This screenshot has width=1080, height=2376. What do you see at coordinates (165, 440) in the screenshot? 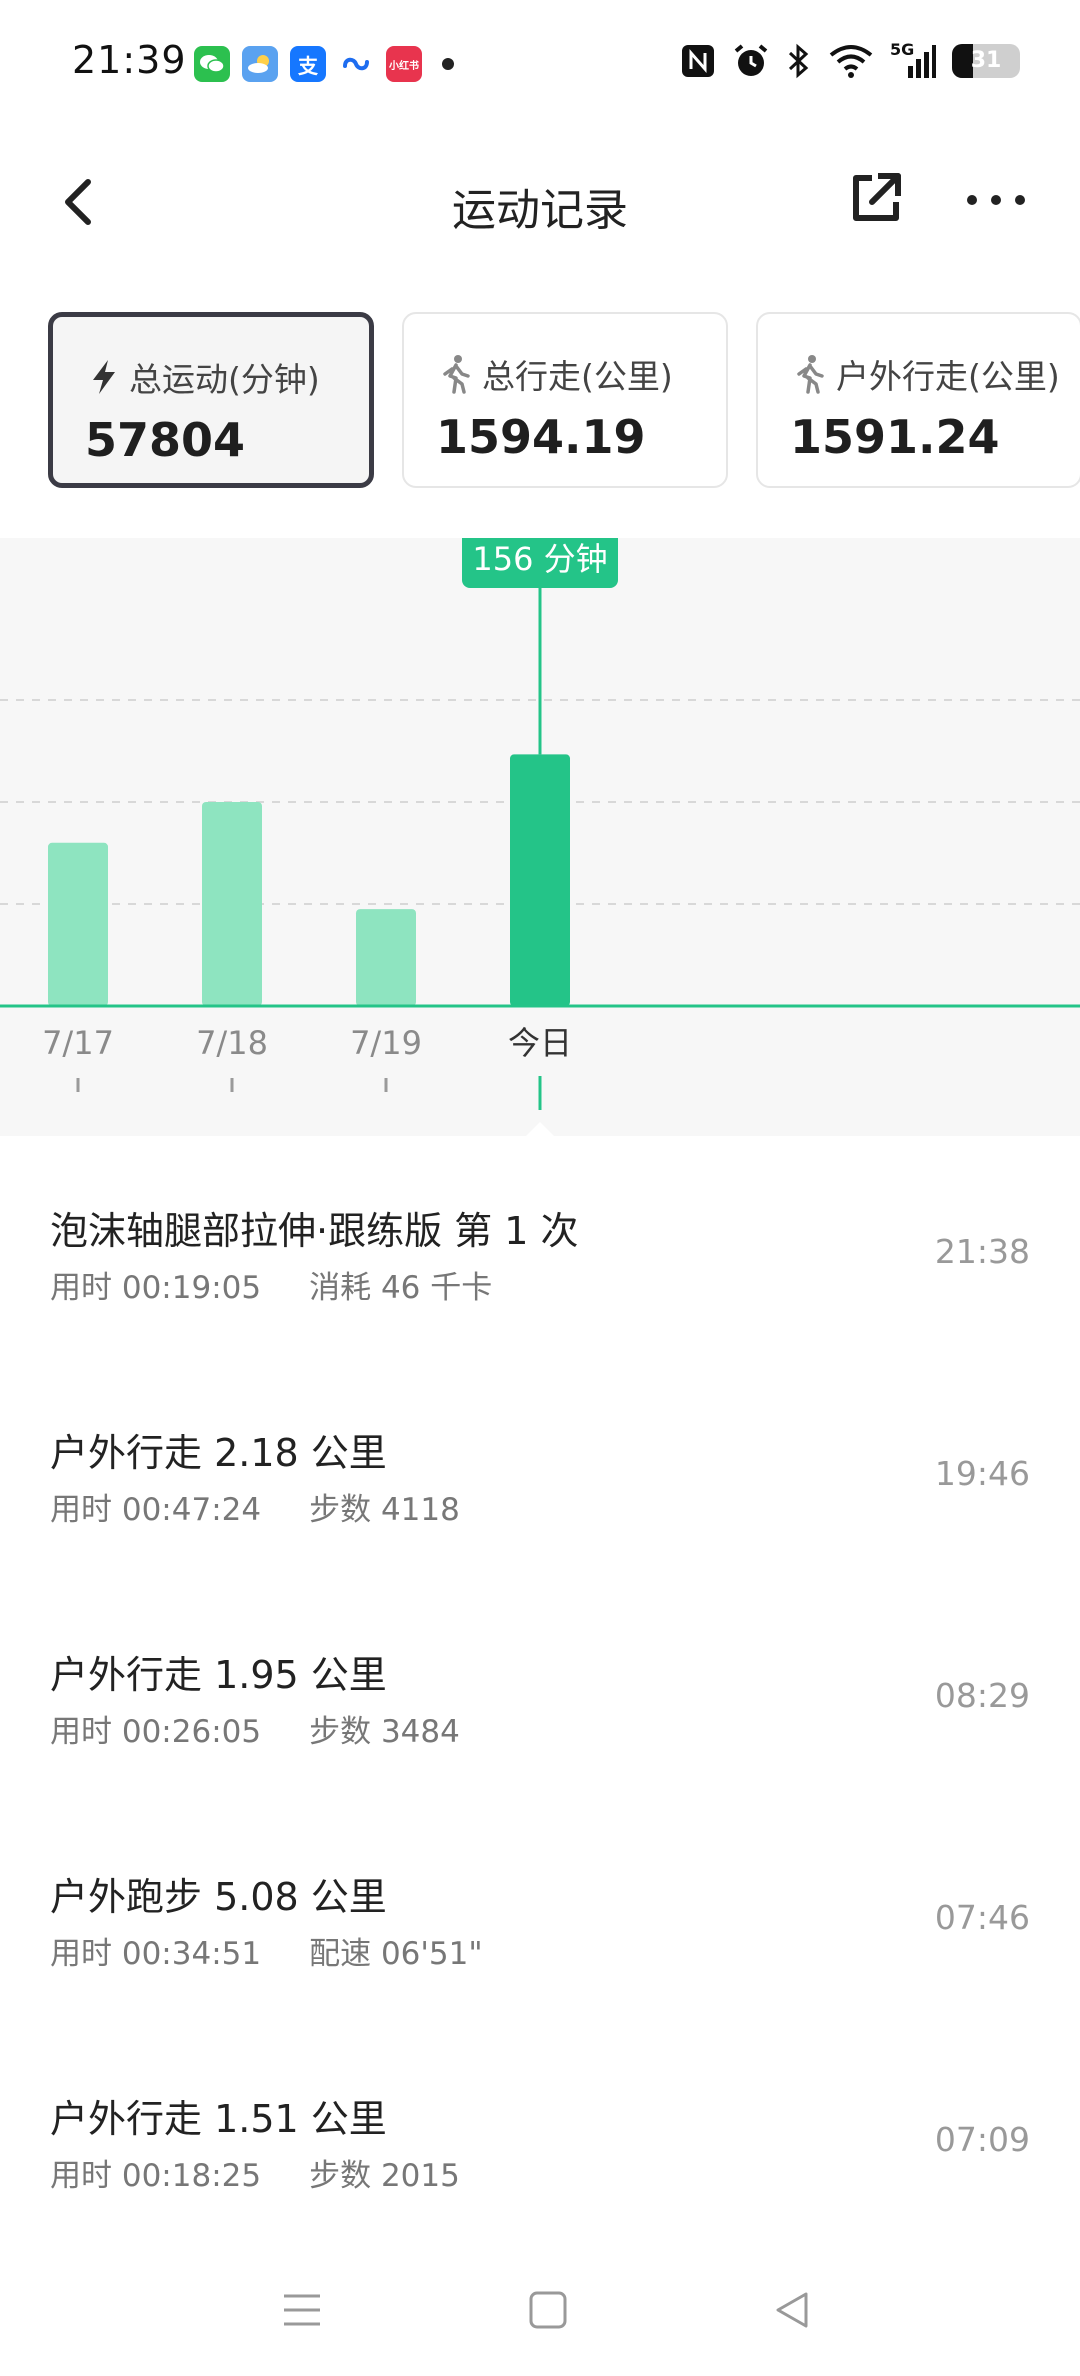
I see `card-value: 57804` at bounding box center [165, 440].